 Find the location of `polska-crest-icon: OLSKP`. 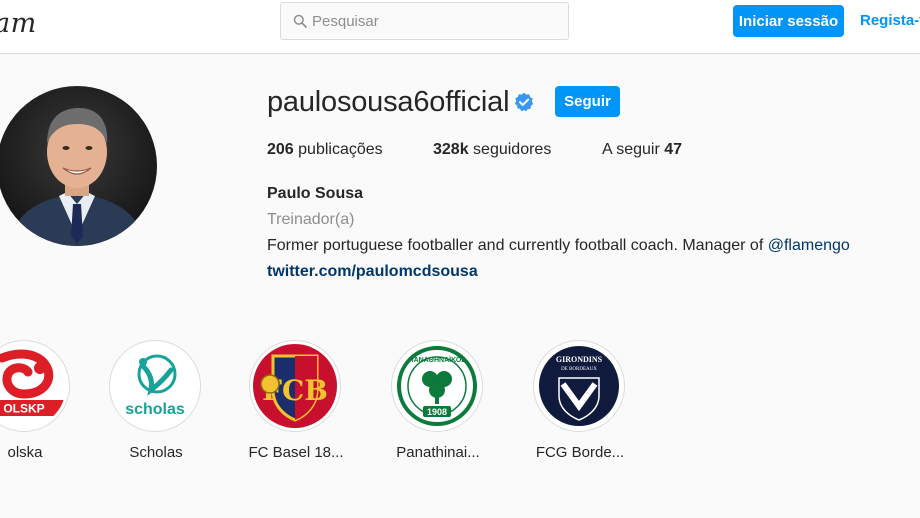

polska-crest-icon: OLSKP is located at coordinates (33, 386).